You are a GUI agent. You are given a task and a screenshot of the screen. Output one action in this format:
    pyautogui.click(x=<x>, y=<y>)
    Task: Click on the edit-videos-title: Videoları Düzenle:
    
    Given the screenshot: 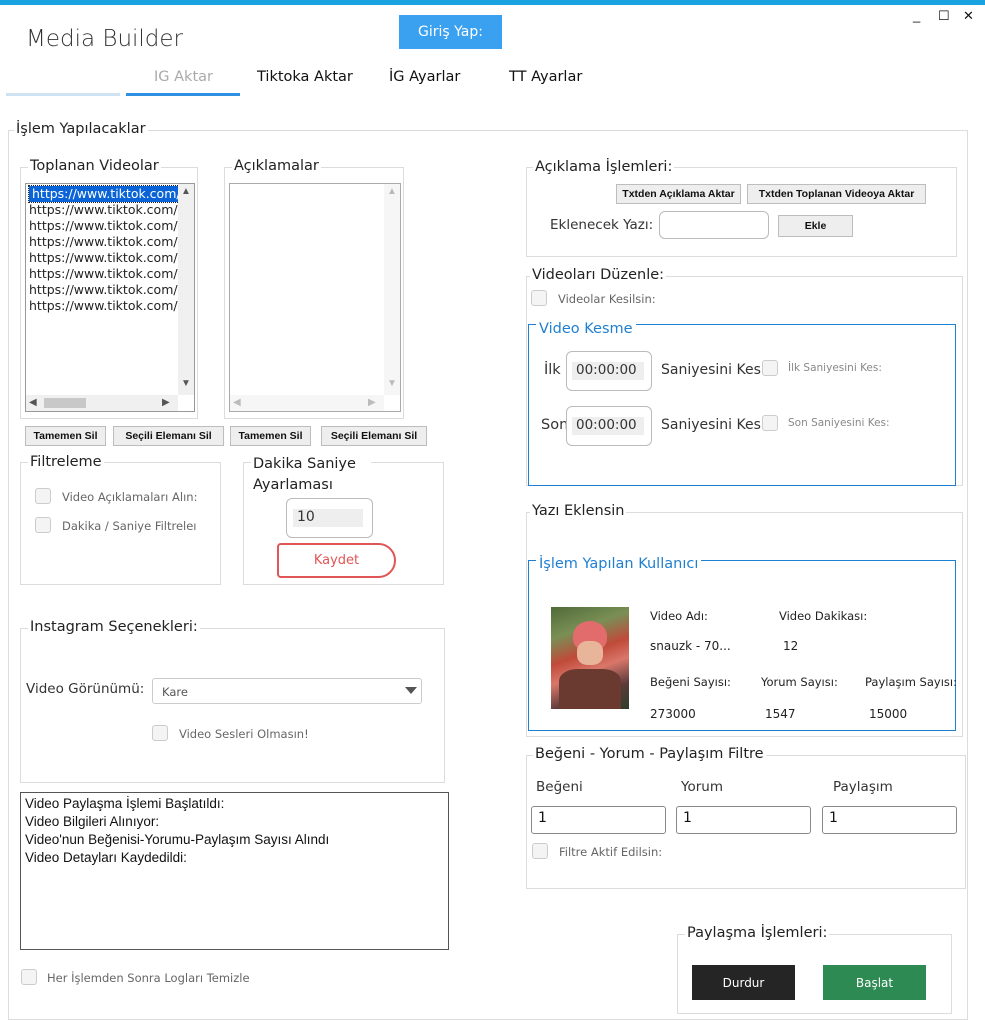 What is the action you would take?
    pyautogui.click(x=598, y=275)
    